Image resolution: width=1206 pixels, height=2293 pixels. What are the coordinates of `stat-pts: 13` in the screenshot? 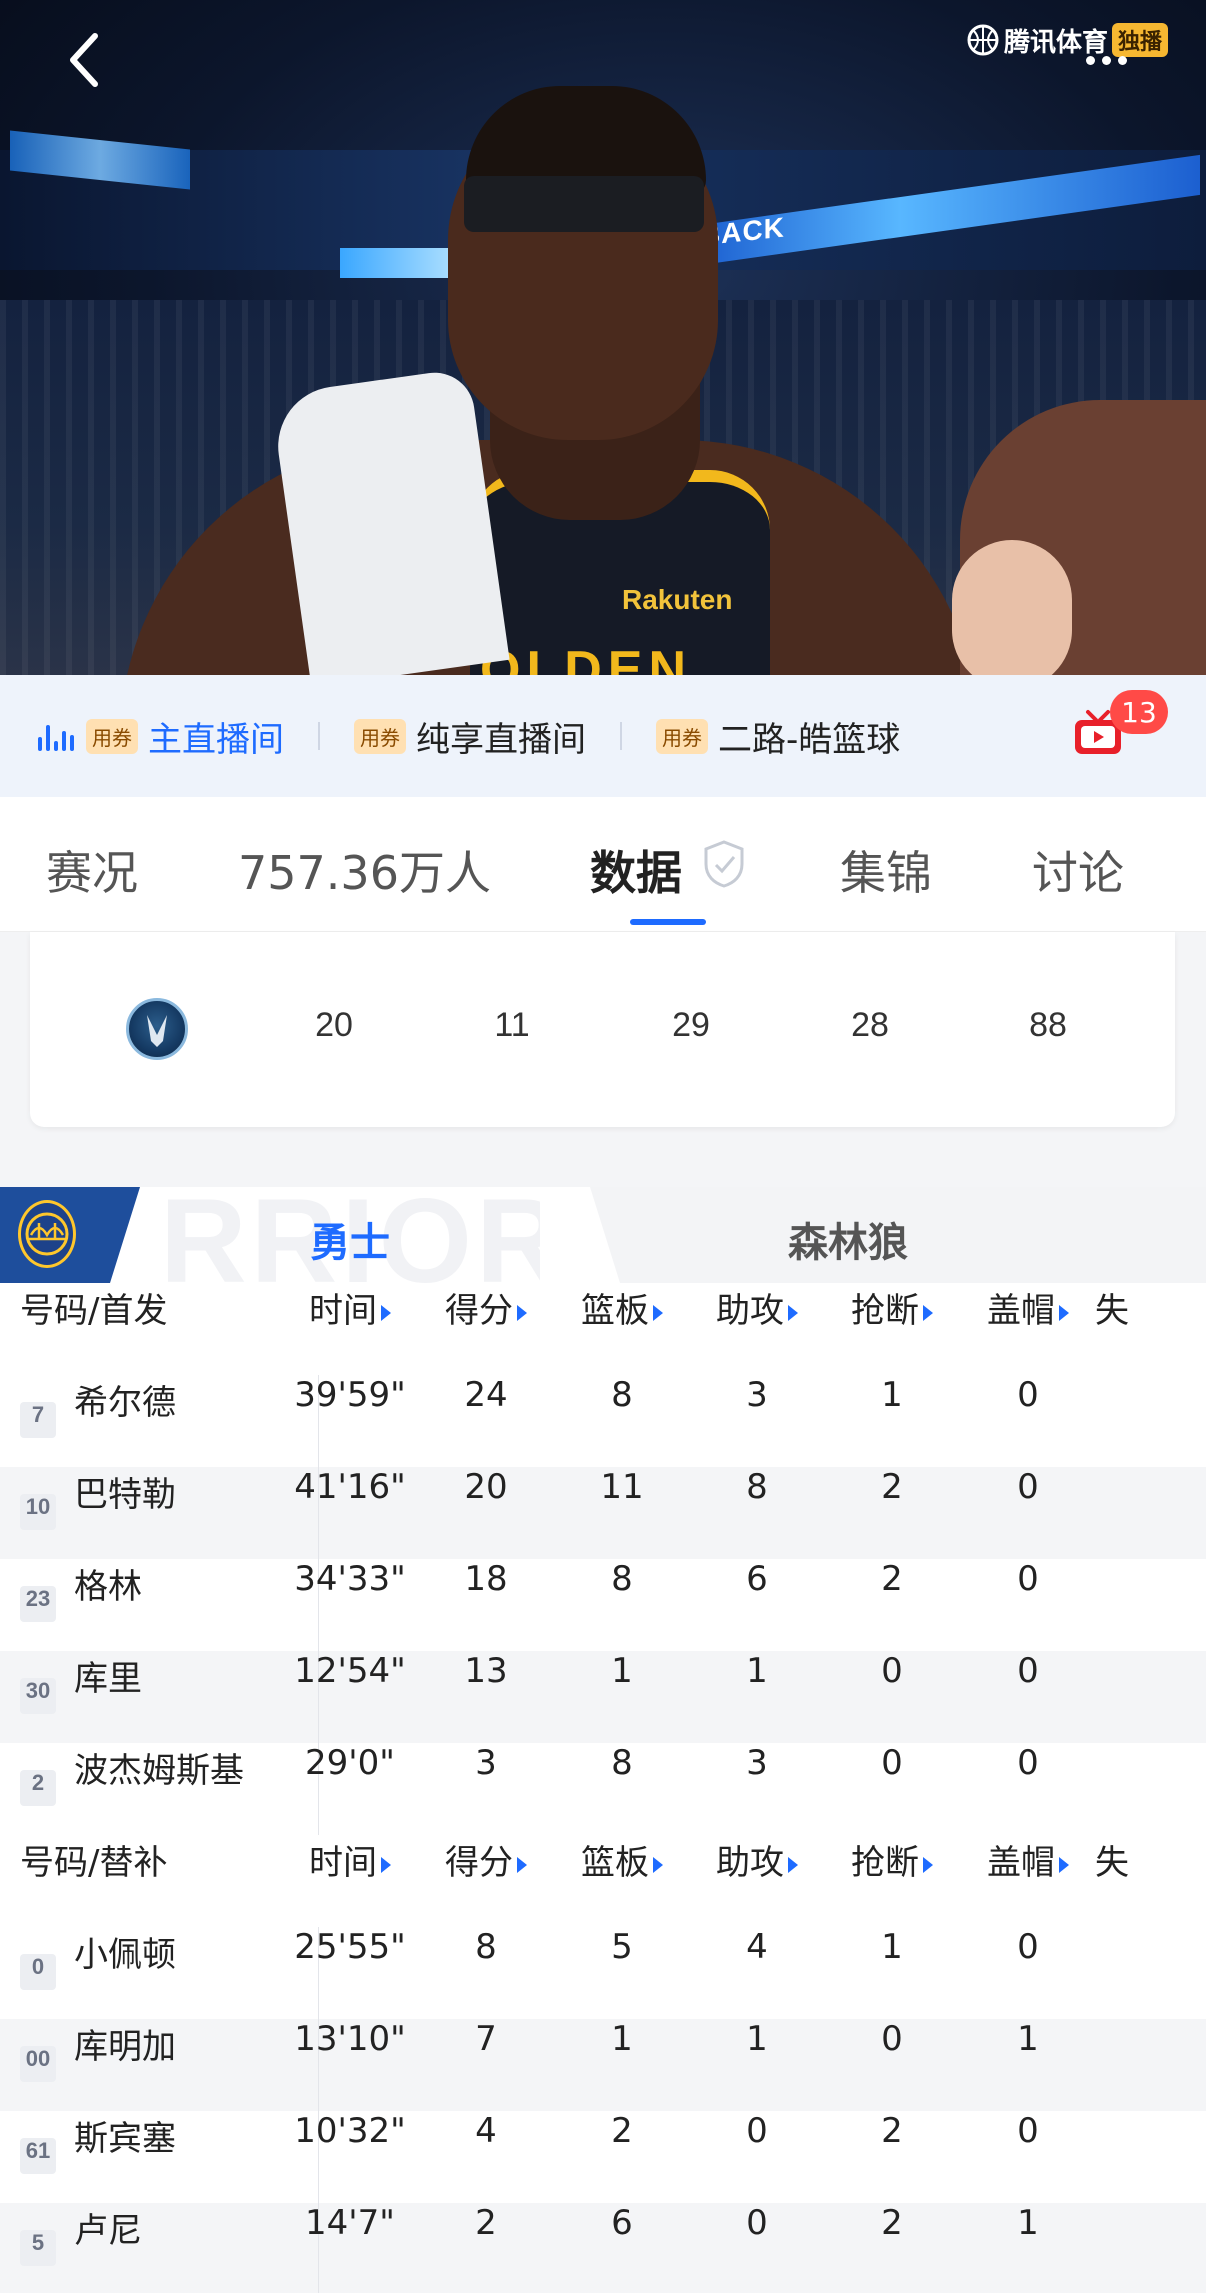 It's located at (486, 1671).